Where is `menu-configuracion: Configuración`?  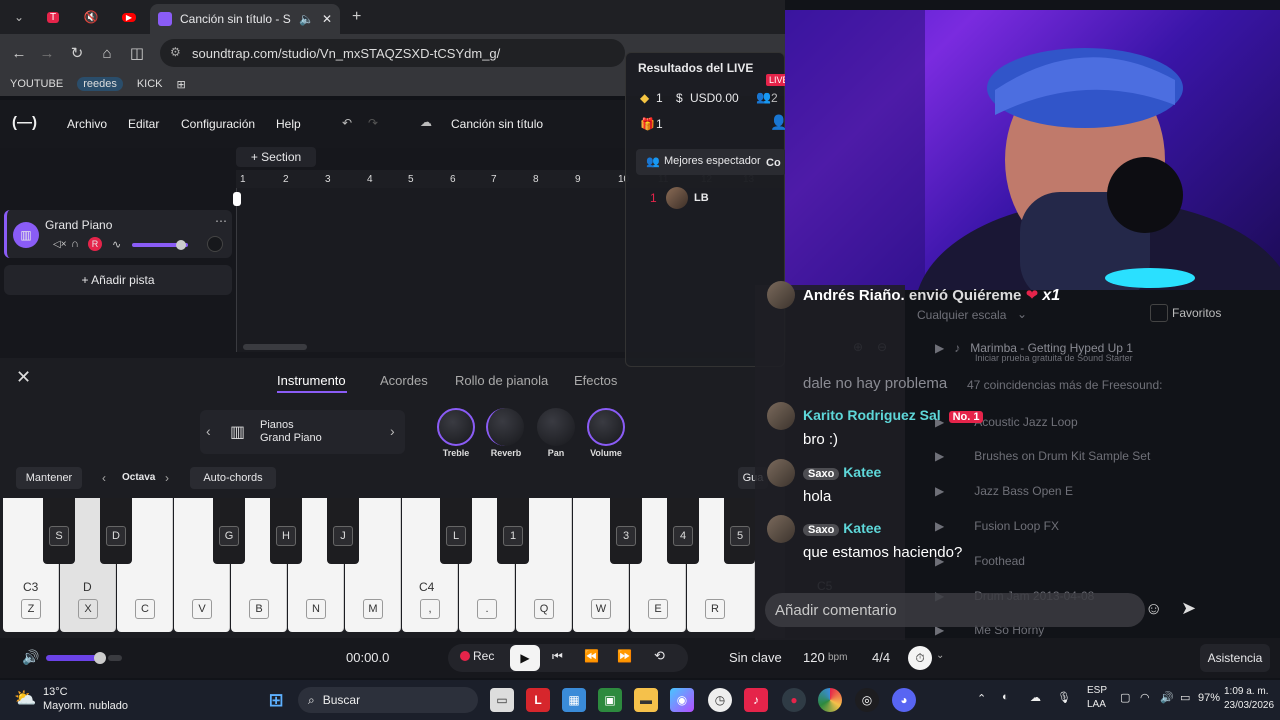
menu-configuracion: Configuración is located at coordinates (218, 124).